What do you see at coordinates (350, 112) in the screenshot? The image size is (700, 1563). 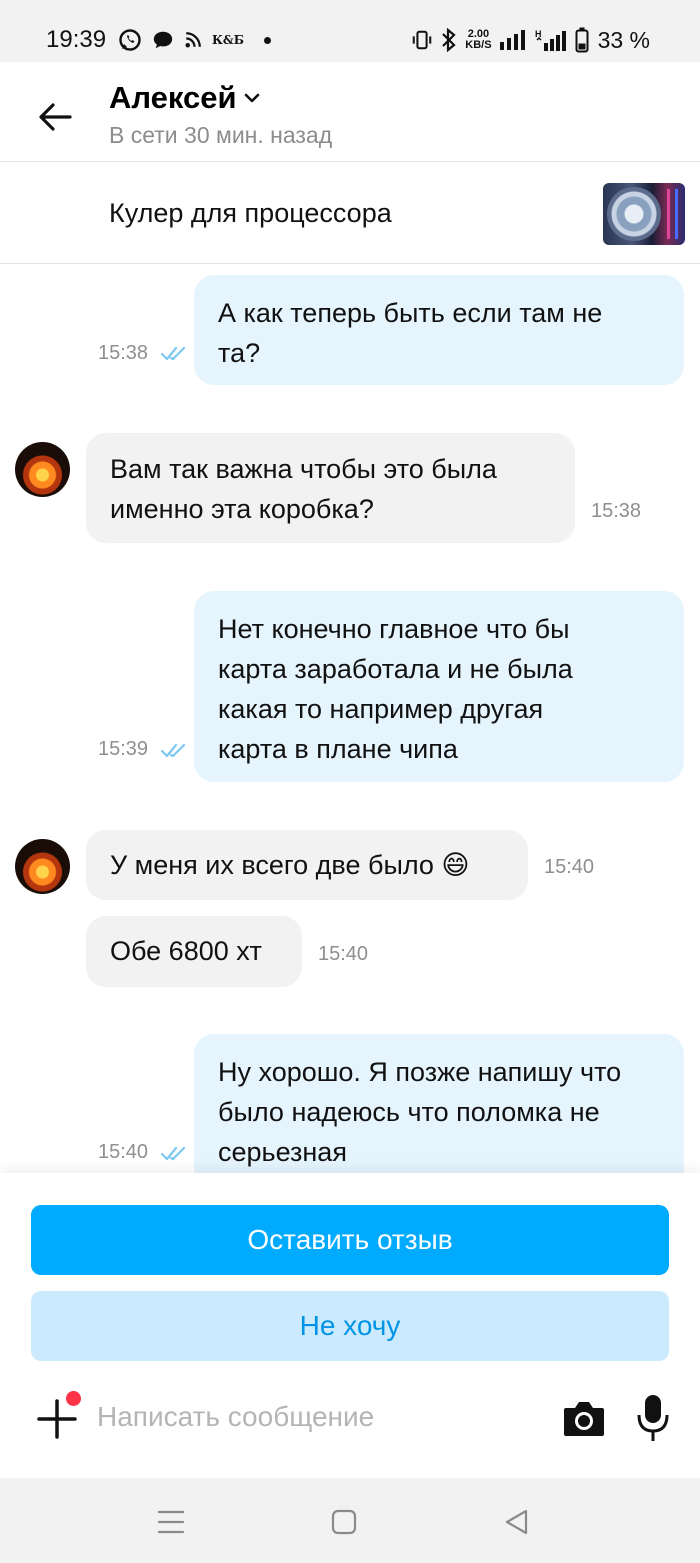 I see `chat-header: Алексей В сети 30 мин. назад` at bounding box center [350, 112].